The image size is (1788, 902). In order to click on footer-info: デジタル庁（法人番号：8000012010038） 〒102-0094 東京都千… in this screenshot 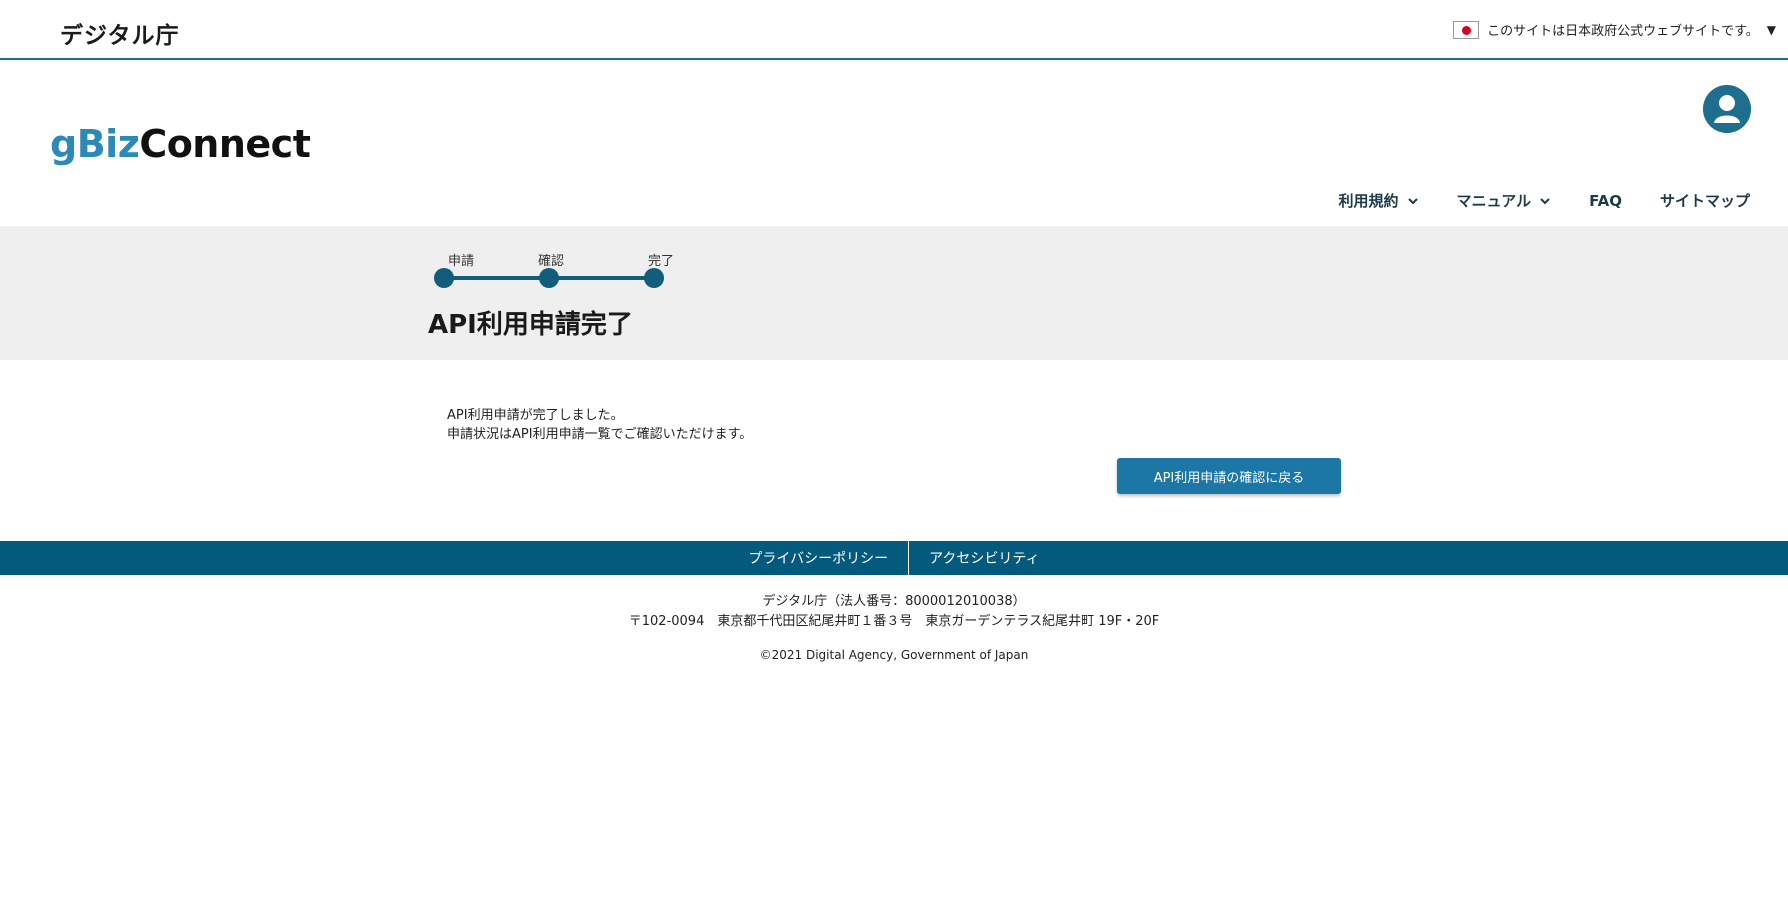, I will do `click(894, 612)`.